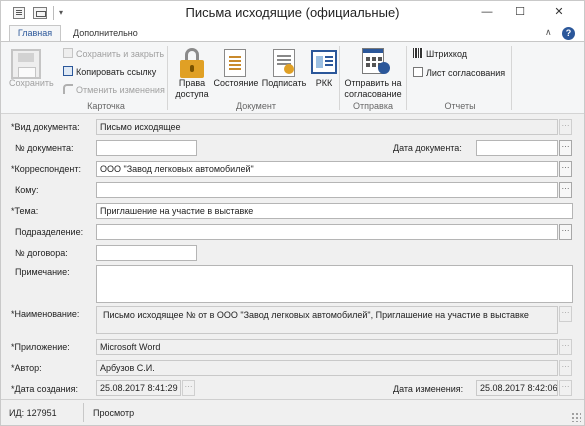 This screenshot has width=585, height=426. I want to click on correspondent-field: ООО "Завод легковых автомобилей", so click(327, 169).